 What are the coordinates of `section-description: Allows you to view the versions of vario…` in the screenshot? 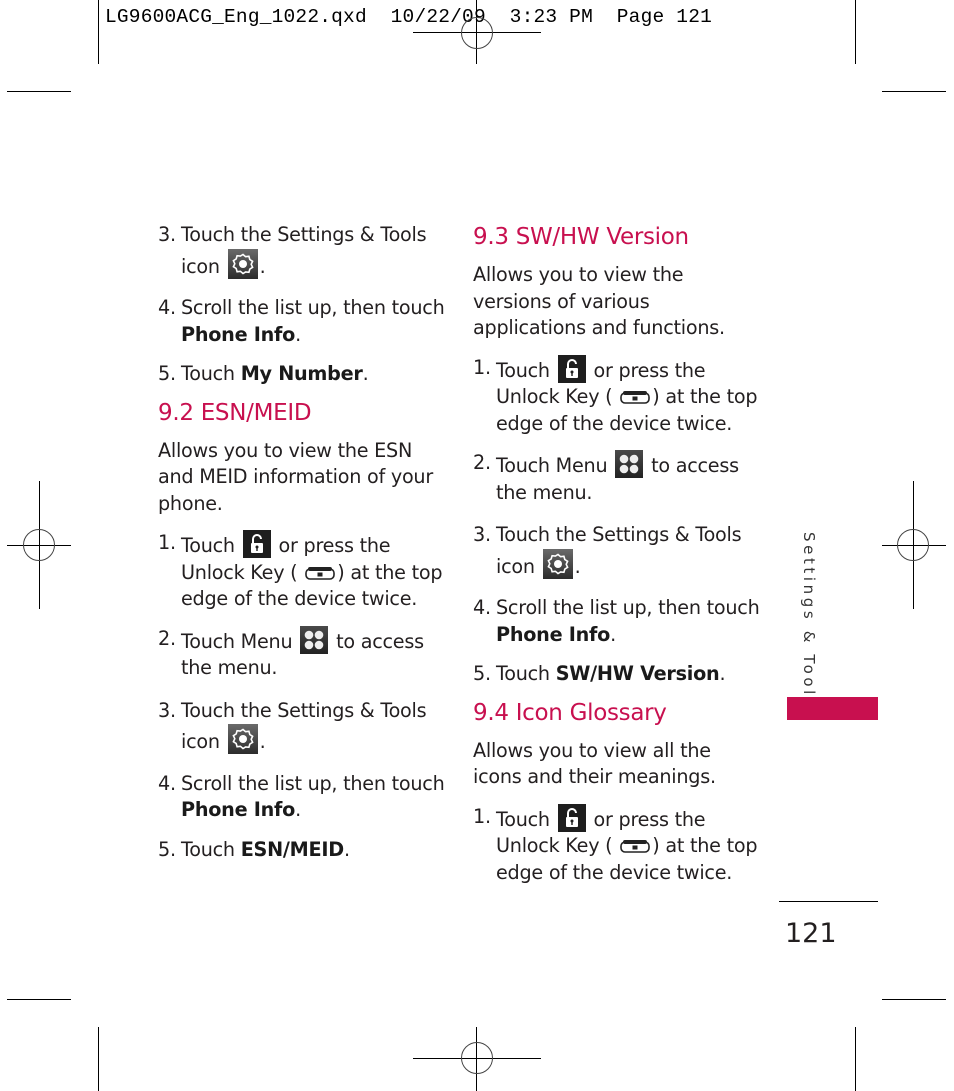 It's located at (599, 301).